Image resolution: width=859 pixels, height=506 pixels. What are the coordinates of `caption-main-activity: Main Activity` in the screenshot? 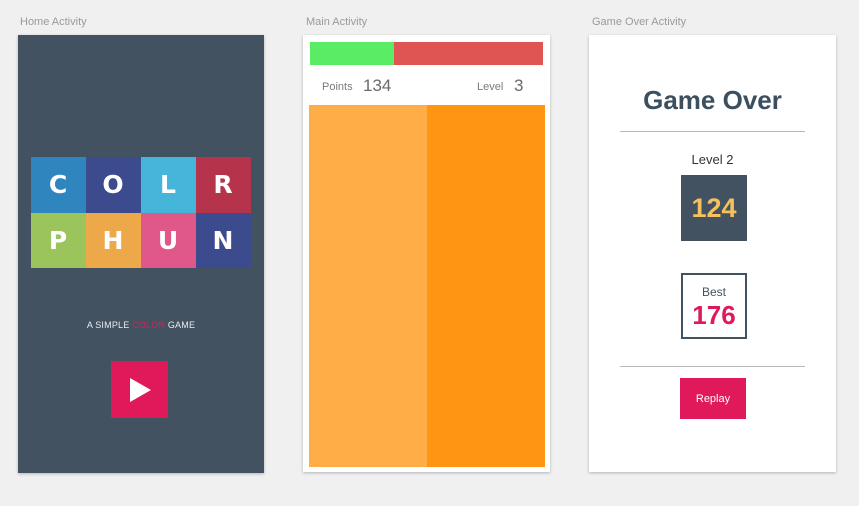 It's located at (337, 22).